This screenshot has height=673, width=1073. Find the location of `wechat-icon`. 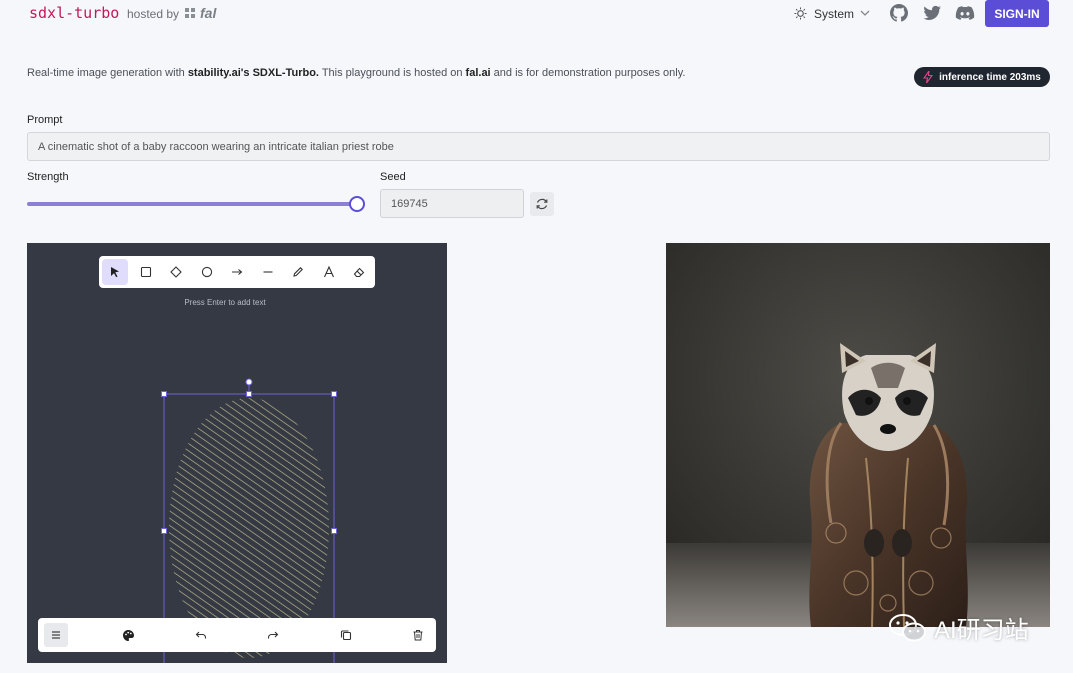

wechat-icon is located at coordinates (907, 627).